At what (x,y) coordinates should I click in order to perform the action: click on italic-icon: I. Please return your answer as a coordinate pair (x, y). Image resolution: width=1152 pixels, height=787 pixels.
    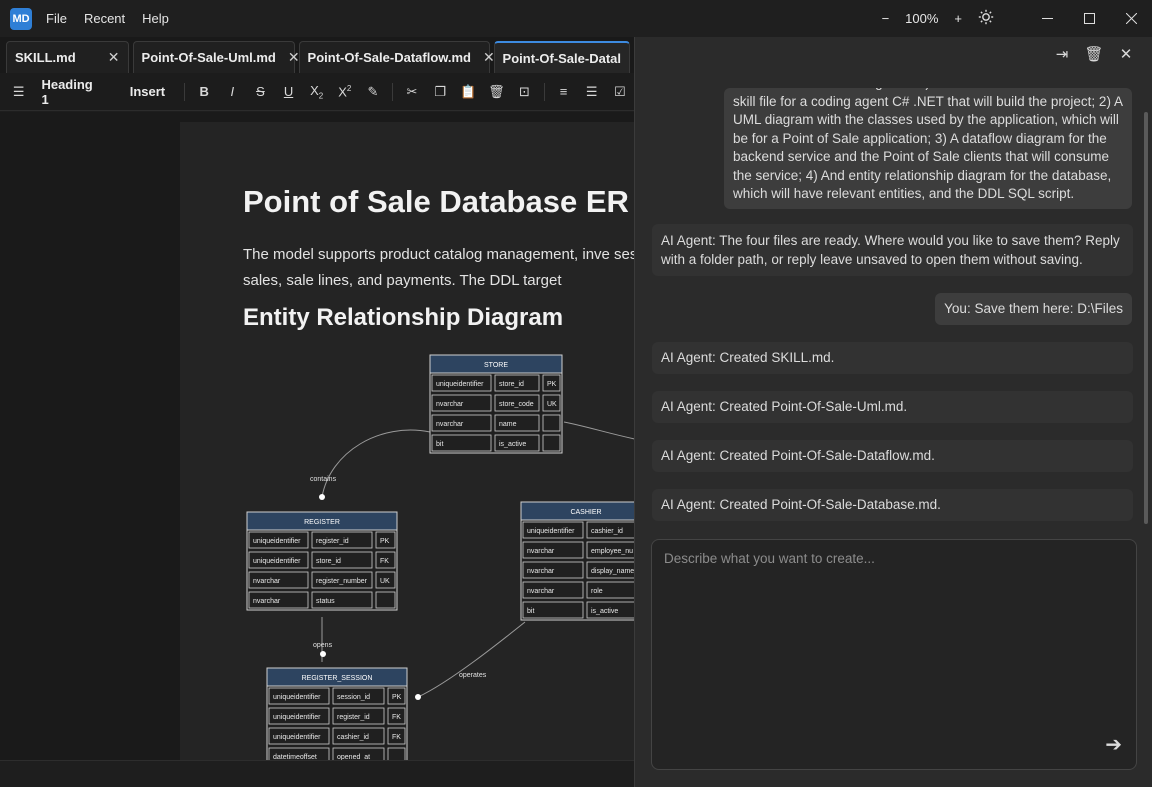
    Looking at the image, I should click on (232, 91).